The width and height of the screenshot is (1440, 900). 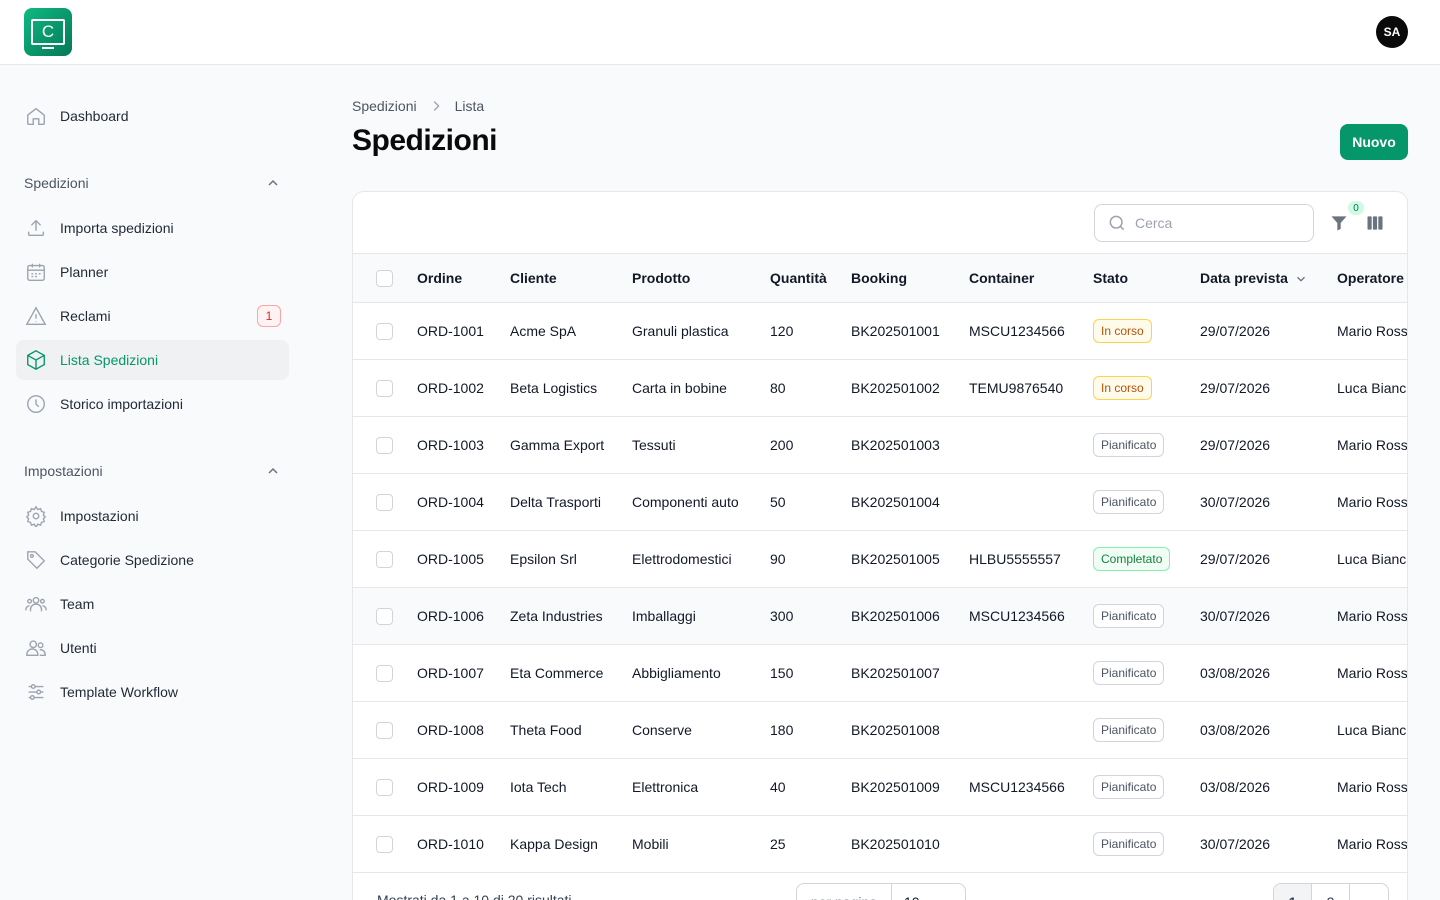 What do you see at coordinates (117, 228) in the screenshot?
I see `sidebar-item-label: Importa spedizioni` at bounding box center [117, 228].